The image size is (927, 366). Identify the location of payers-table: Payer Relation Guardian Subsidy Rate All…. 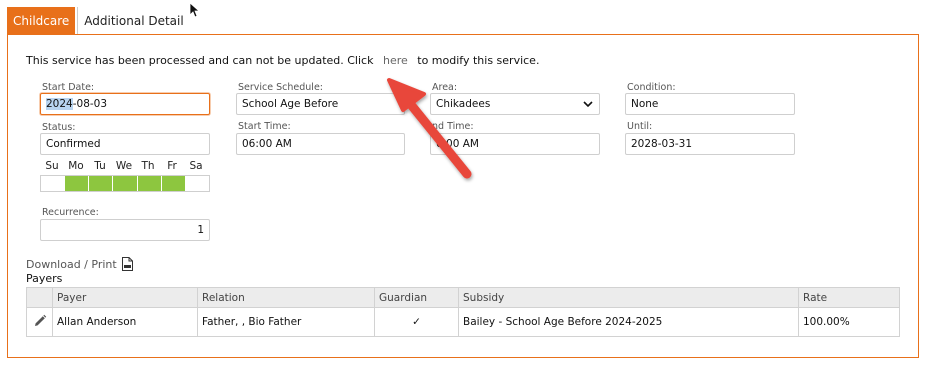
(463, 312).